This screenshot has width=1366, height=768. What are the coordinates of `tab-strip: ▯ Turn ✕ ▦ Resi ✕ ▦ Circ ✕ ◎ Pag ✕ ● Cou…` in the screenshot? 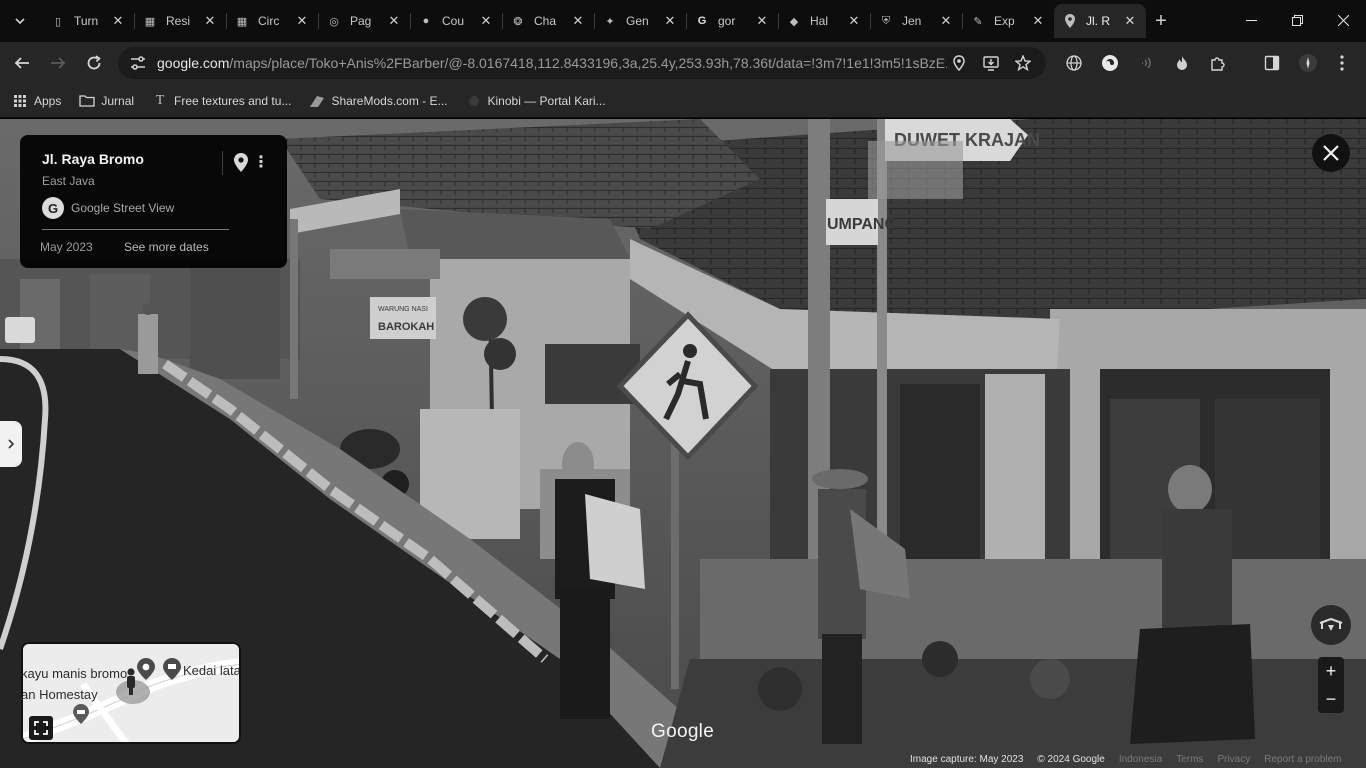 It's located at (683, 21).